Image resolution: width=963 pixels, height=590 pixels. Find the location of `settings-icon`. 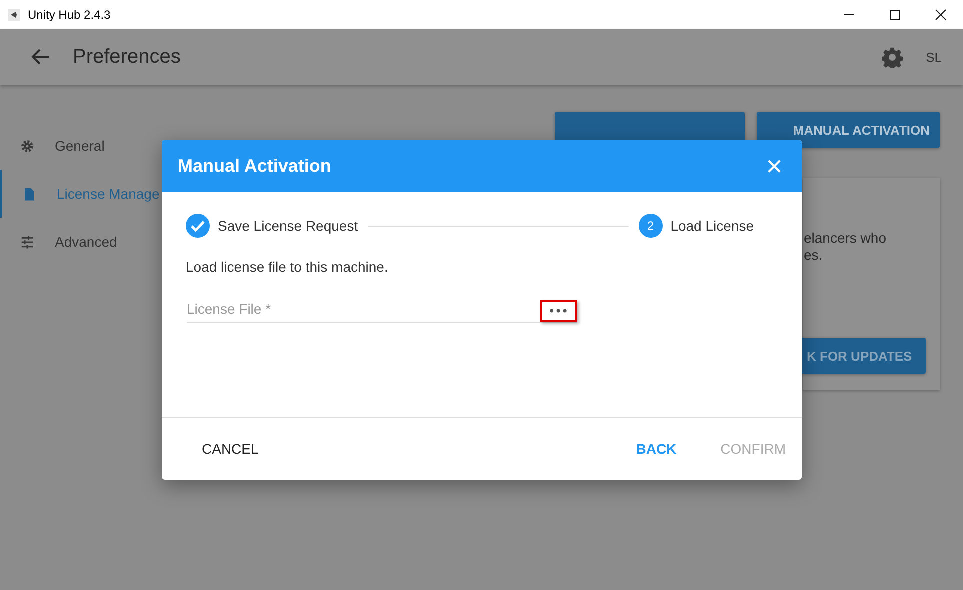

settings-icon is located at coordinates (893, 57).